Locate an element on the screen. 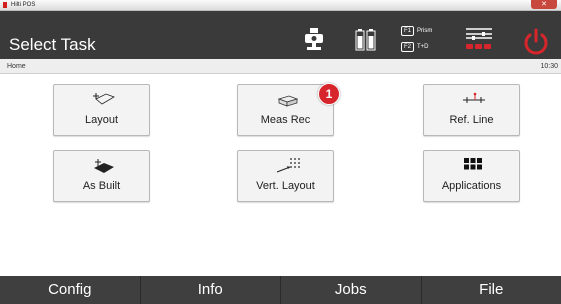  layout-button: Layout is located at coordinates (101, 110).